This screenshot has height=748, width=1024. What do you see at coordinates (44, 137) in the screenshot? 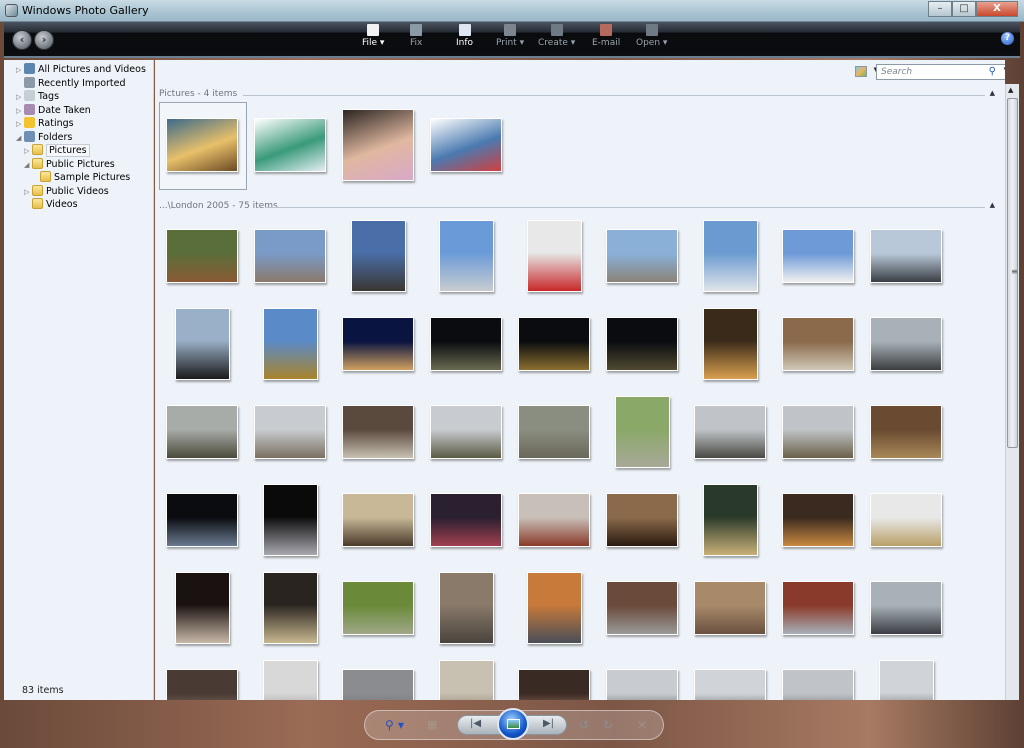
I see `sidebar-item-folders: ◢ Folders` at bounding box center [44, 137].